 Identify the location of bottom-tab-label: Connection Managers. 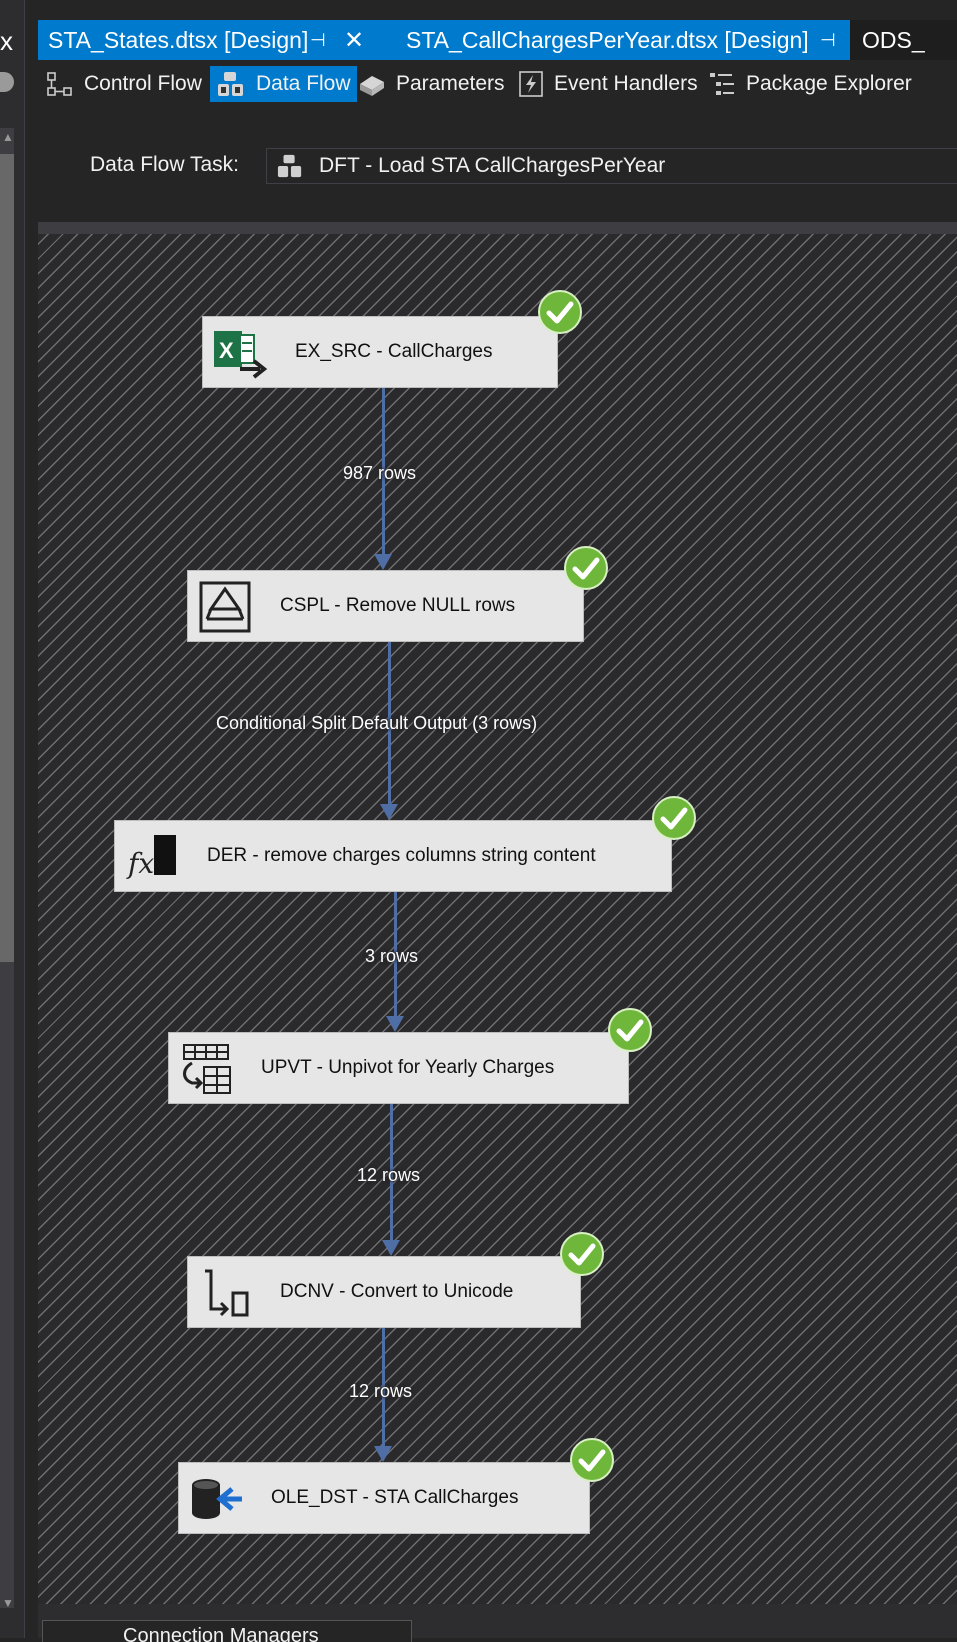
(221, 1633).